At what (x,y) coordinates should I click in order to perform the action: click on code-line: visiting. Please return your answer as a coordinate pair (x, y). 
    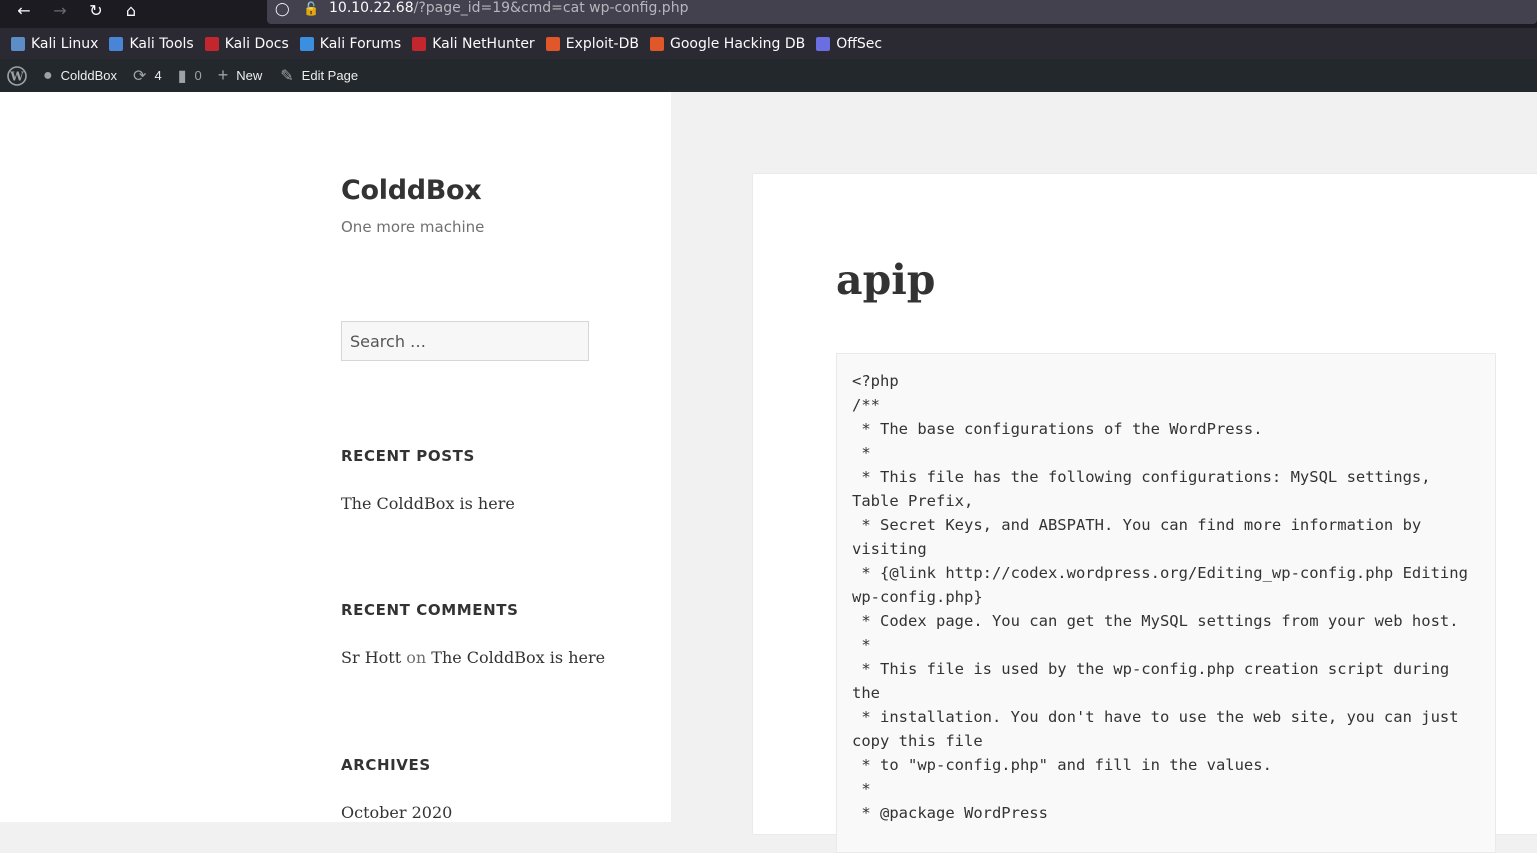
    Looking at the image, I should click on (889, 549).